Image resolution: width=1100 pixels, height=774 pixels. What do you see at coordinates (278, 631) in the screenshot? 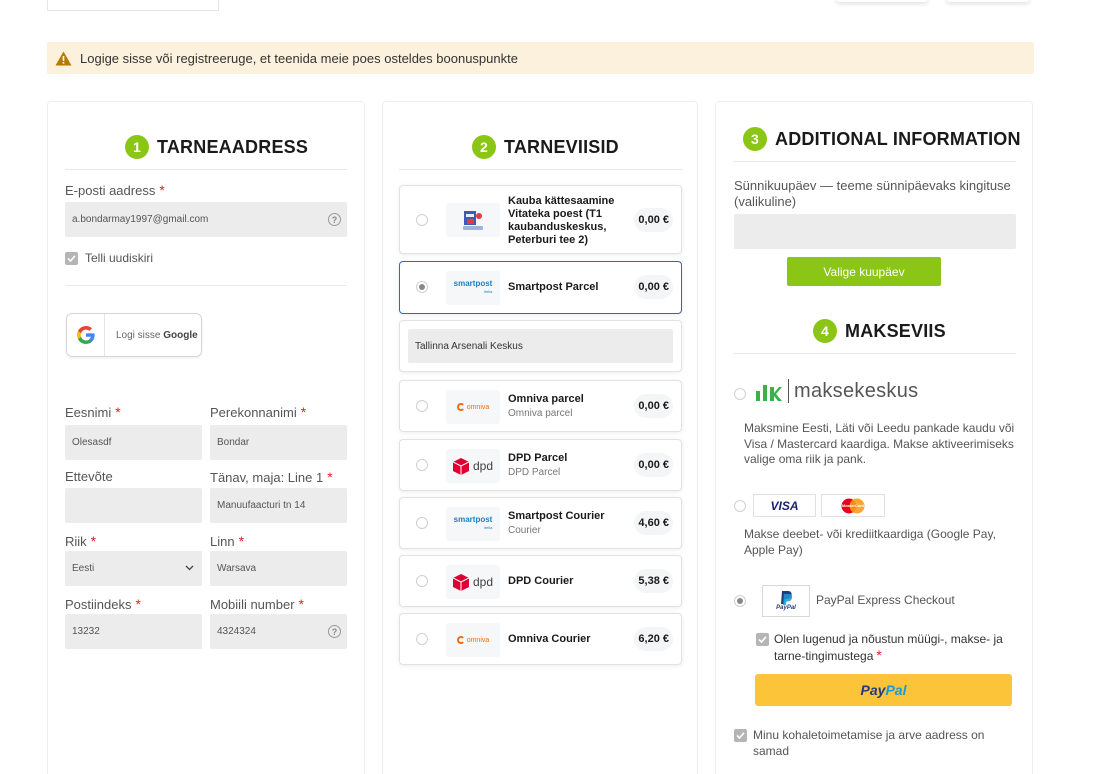
I see `phone-field: 4324324 ?` at bounding box center [278, 631].